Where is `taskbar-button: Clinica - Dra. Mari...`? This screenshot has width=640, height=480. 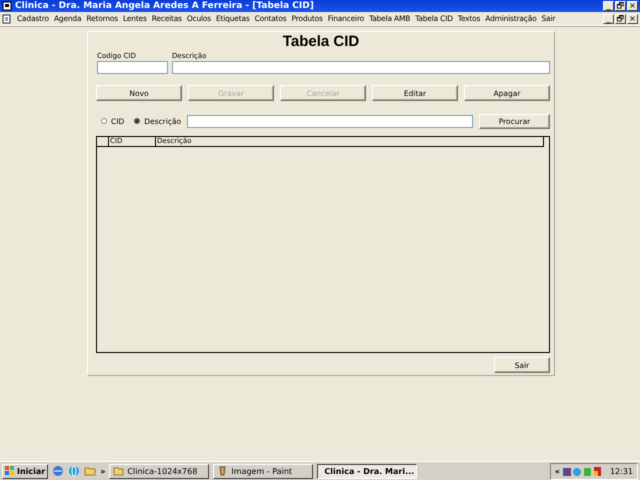
taskbar-button: Clinica - Dra. Mari... is located at coordinates (367, 471).